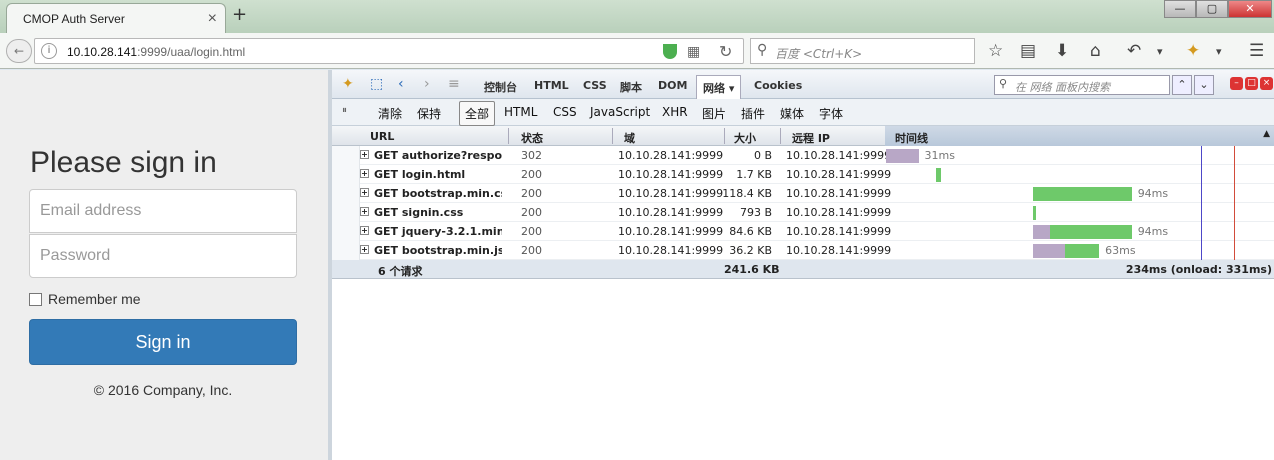  I want to click on firebug-search-input: ⚲ 在 网络 面板内搜索, so click(1082, 85).